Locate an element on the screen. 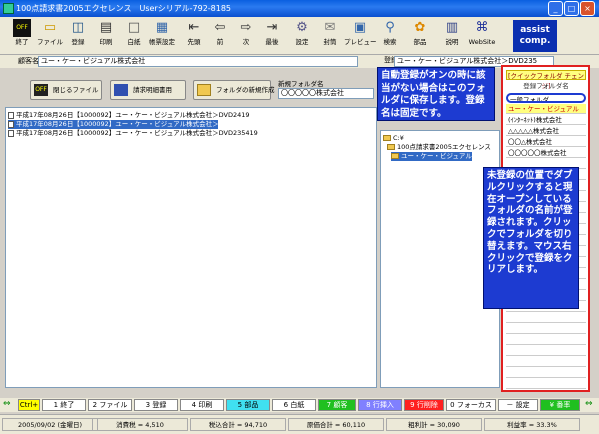  quick-folder-header: [クイックフォルダ チェンジ] is located at coordinates (546, 80).